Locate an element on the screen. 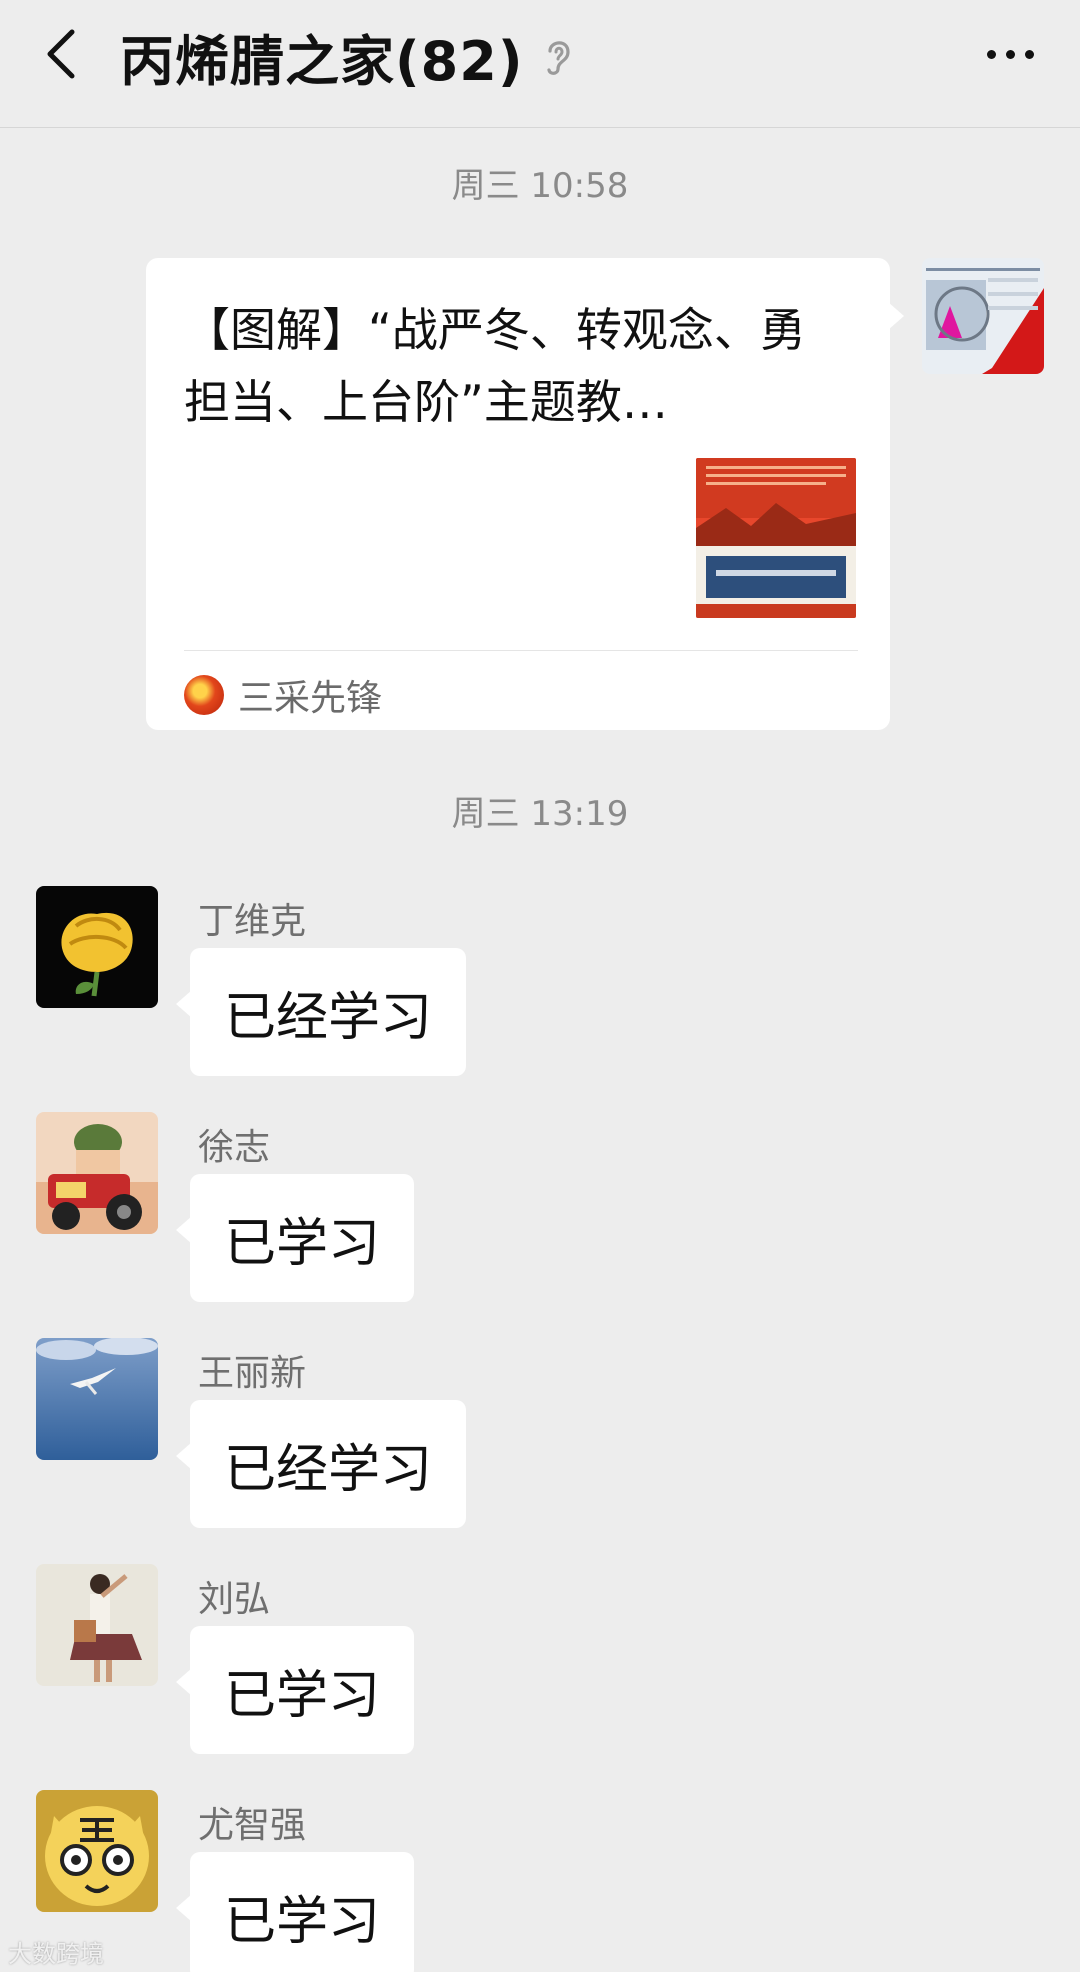 The height and width of the screenshot is (1972, 1080). sender-name: 丁维克 is located at coordinates (252, 921).